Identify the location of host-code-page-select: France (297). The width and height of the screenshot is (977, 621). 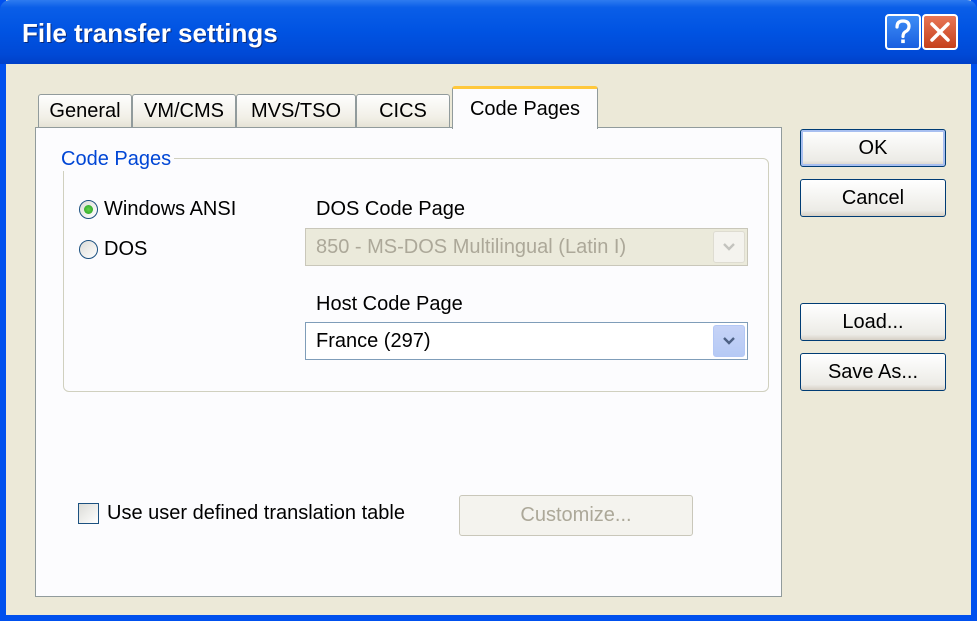
(526, 341).